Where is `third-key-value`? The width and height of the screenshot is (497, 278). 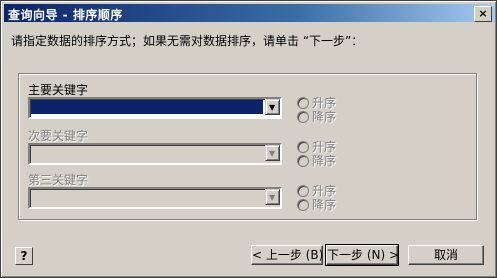
third-key-value is located at coordinates (147, 197).